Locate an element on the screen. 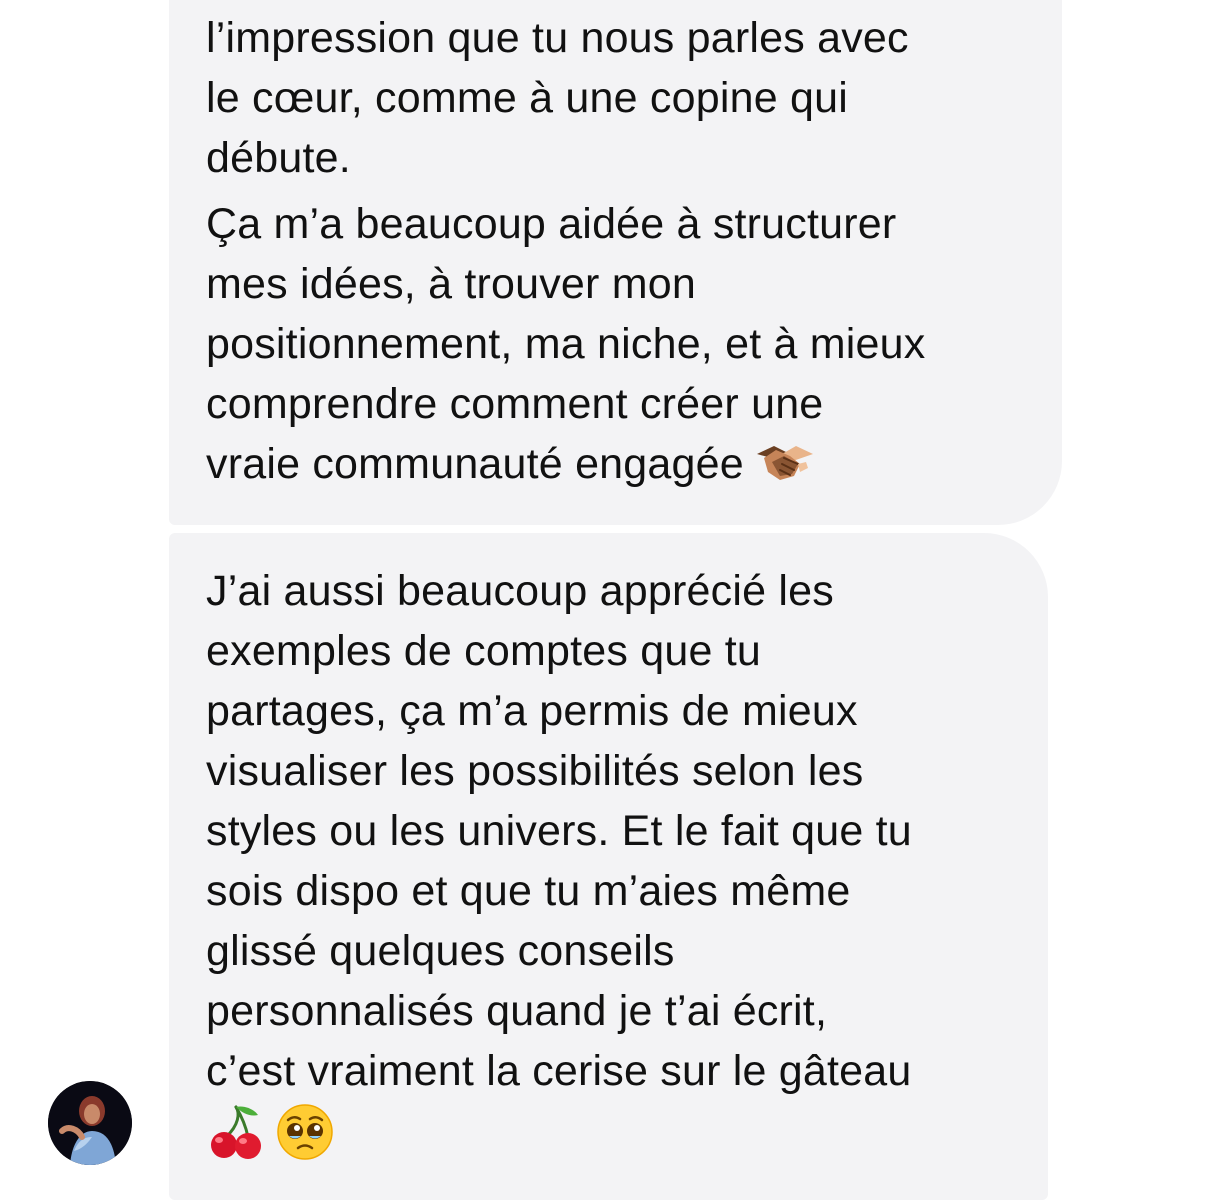  pleading-face-icon is located at coordinates (305, 1134).